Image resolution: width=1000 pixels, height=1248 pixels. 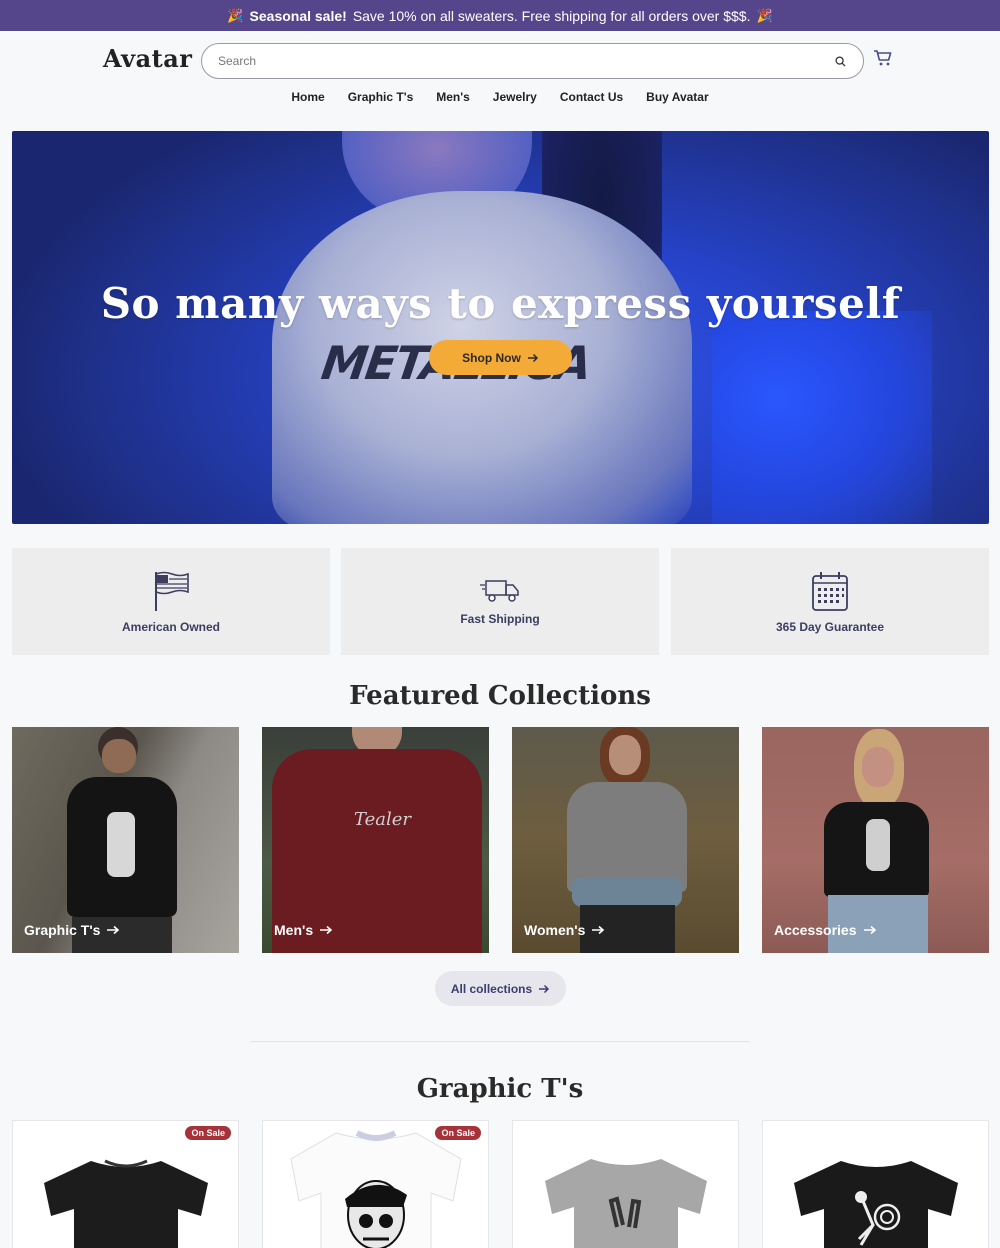 What do you see at coordinates (235, 15) in the screenshot?
I see `party-emoji-left: 🎉` at bounding box center [235, 15].